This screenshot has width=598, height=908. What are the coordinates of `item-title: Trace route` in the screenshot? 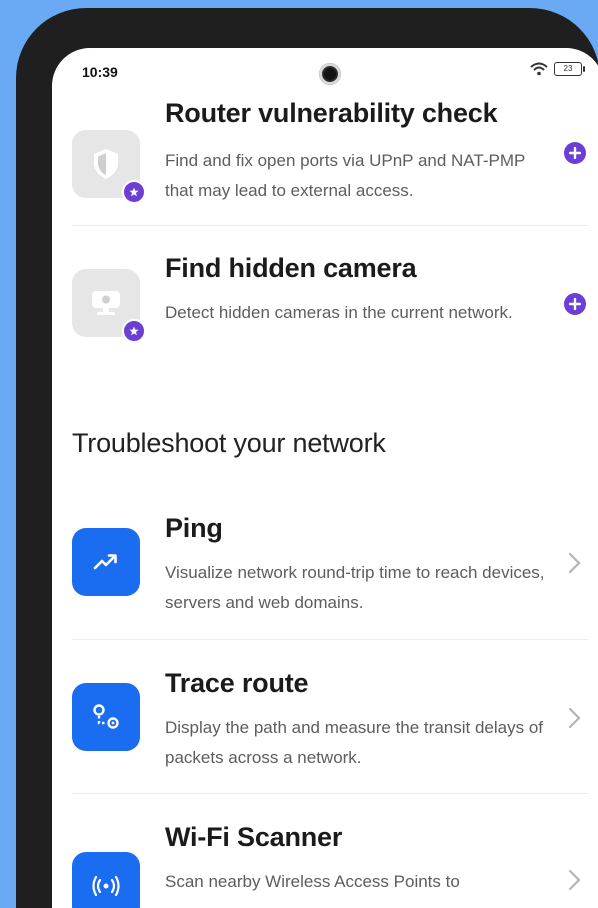 It's located at (237, 683).